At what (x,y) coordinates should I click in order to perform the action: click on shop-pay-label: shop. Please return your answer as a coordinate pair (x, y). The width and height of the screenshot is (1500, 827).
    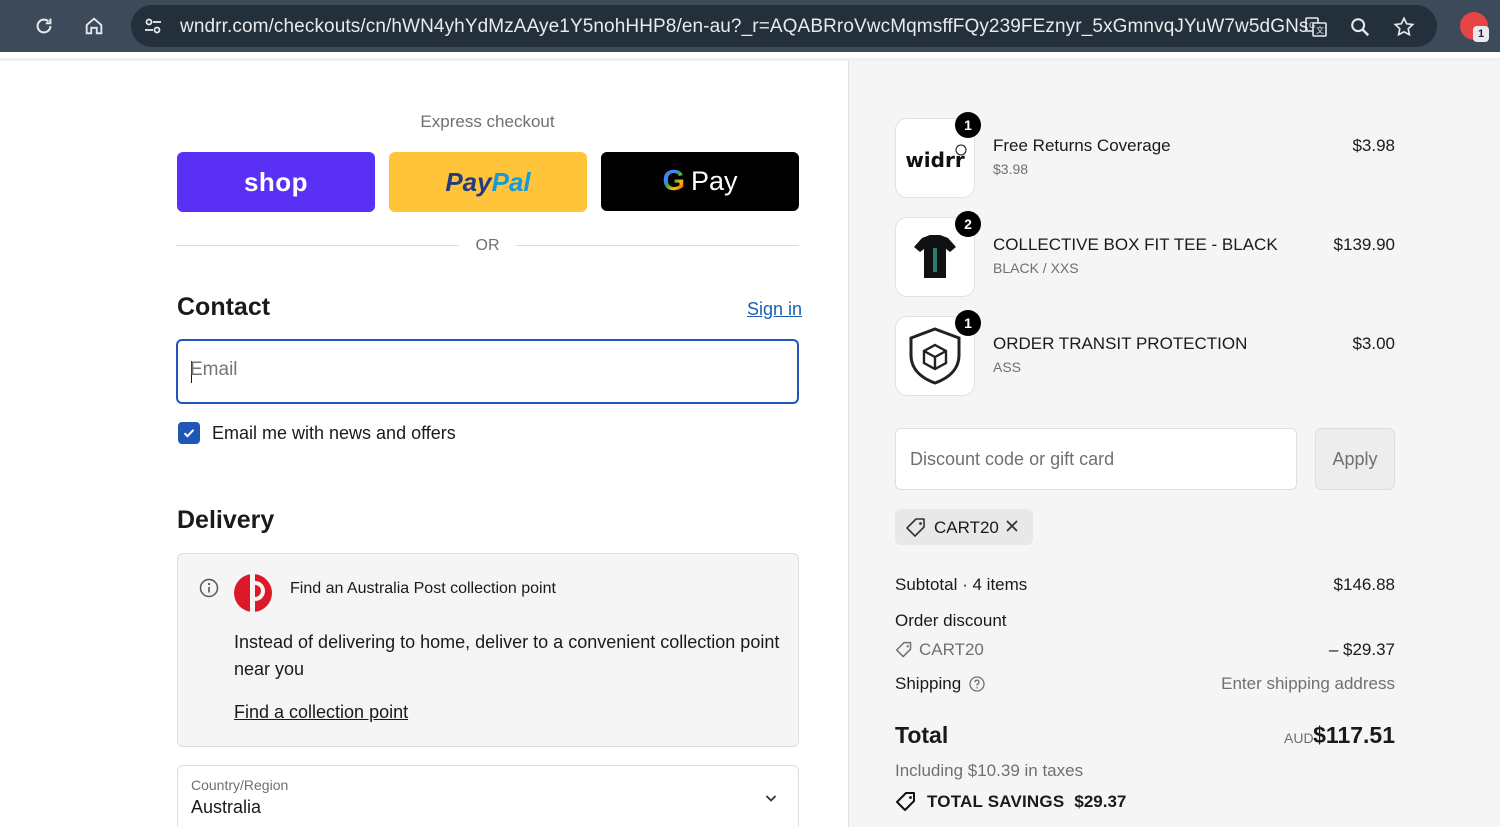
    Looking at the image, I should click on (276, 181).